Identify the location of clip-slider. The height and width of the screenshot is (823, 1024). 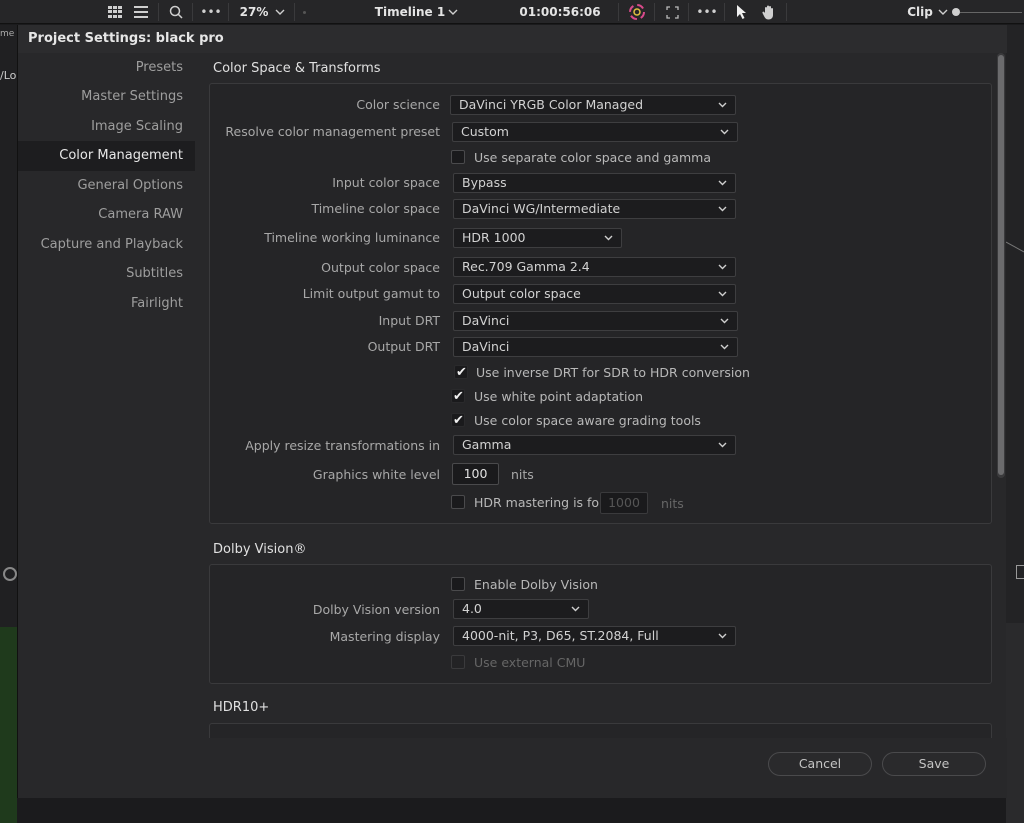
(988, 12).